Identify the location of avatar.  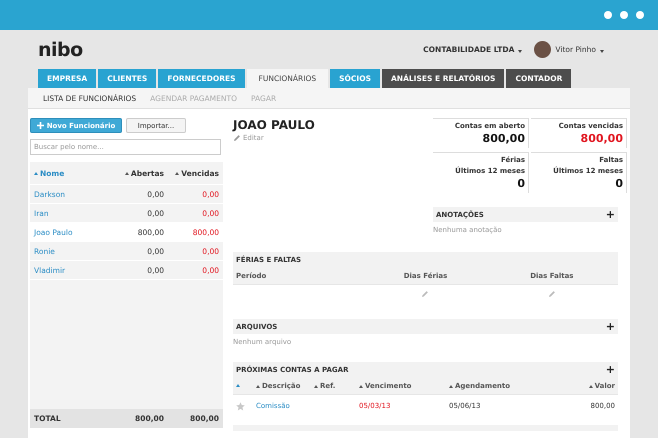
(543, 49).